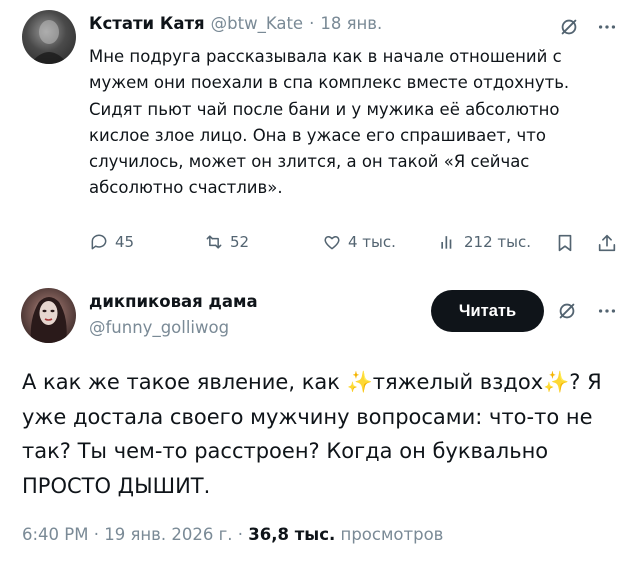  Describe the element at coordinates (135, 534) in the screenshot. I see `timestamp: 6:40 PM · 19 янв. 2026 г. ·` at that location.